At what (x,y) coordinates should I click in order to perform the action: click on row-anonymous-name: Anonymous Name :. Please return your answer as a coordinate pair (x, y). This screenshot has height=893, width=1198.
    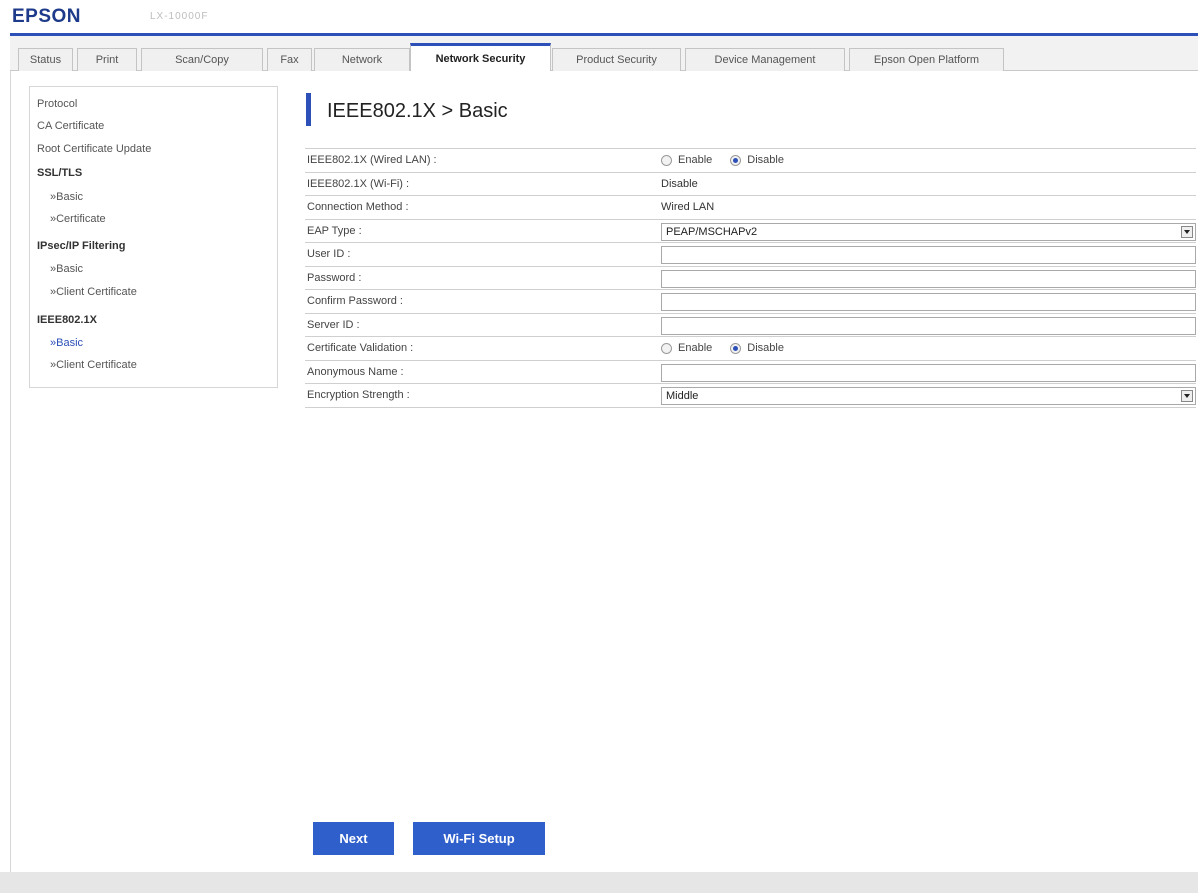
    Looking at the image, I should click on (750, 372).